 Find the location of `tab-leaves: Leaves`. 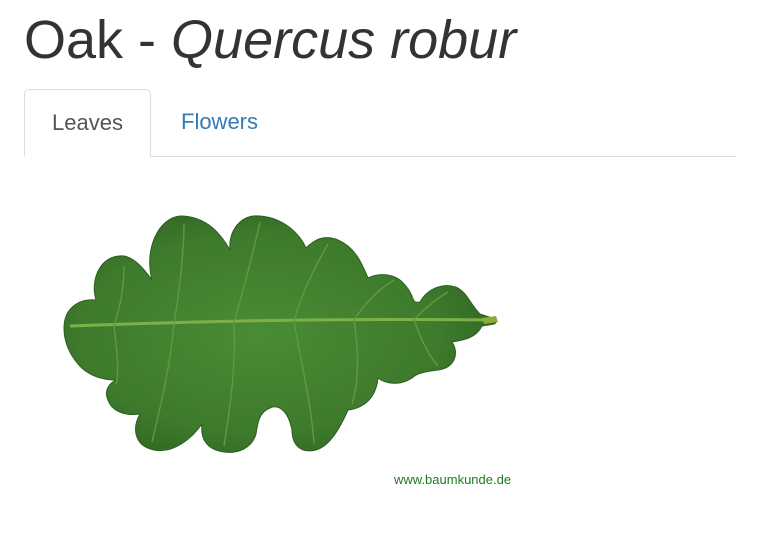

tab-leaves: Leaves is located at coordinates (87, 123).